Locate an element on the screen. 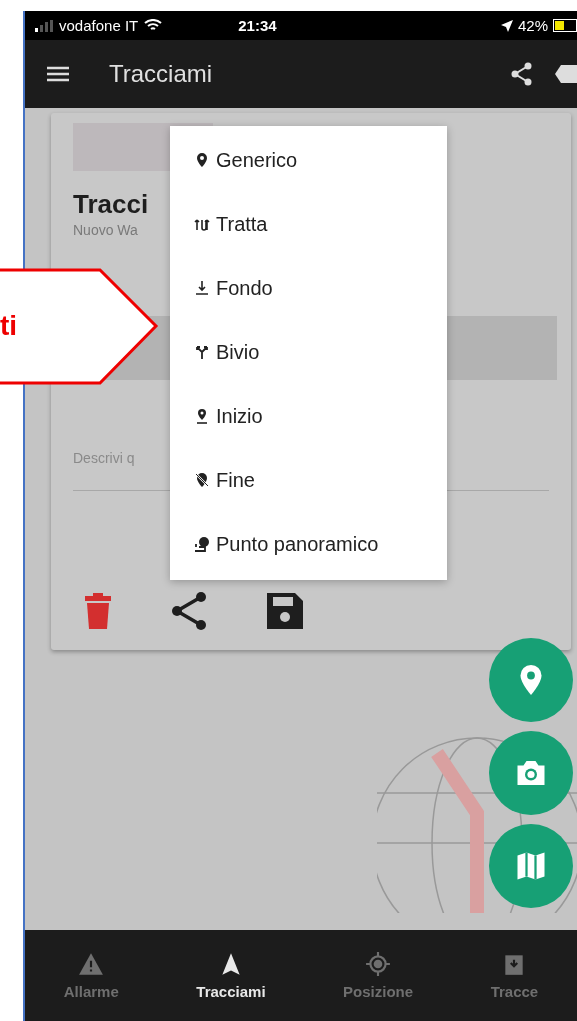 Image resolution: width=577 pixels, height=1021 pixels. location-arrow-icon is located at coordinates (506, 25).